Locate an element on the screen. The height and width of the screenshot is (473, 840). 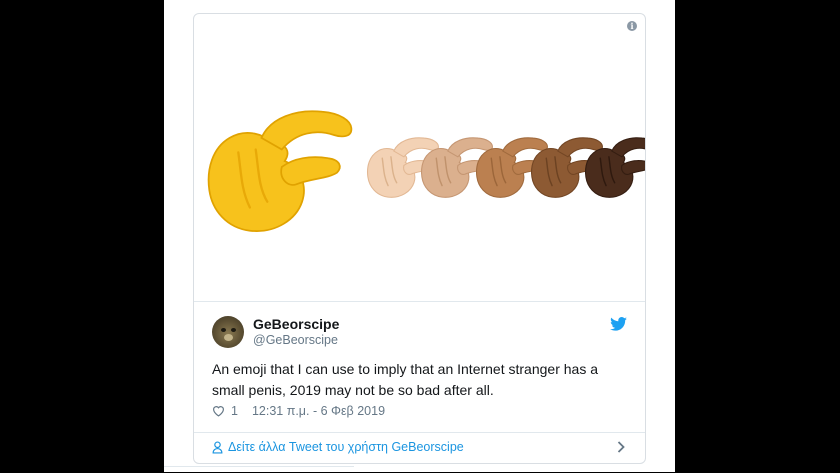
more-tweets-link: Δείτε άλλα Tweet του χρήστη GeBeorscipe is located at coordinates (338, 447).